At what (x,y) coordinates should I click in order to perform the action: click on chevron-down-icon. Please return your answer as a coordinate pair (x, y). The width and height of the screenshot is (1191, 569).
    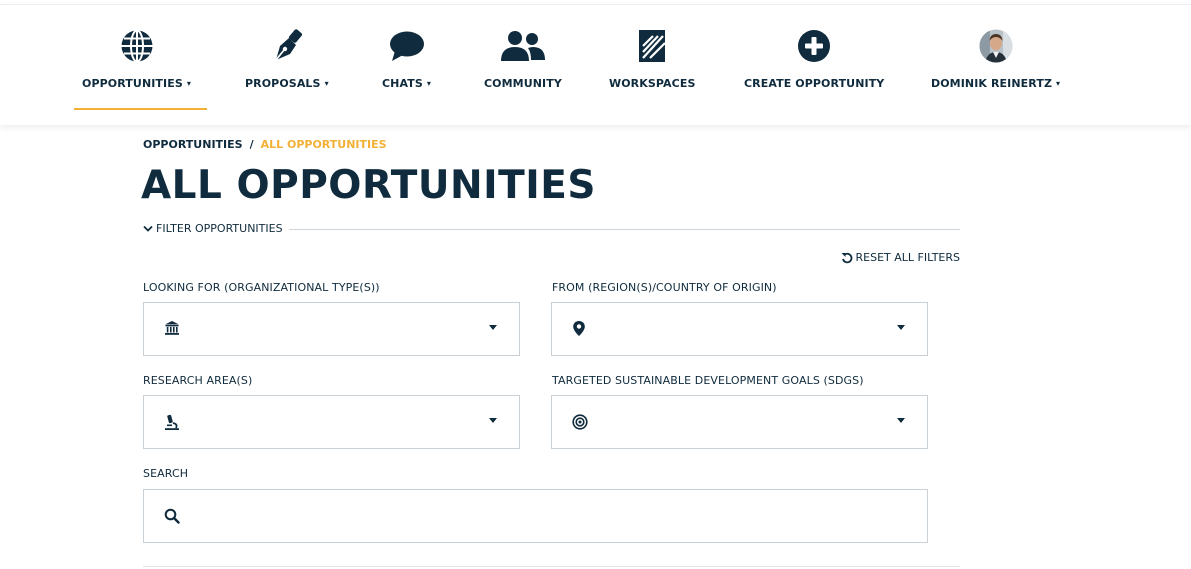
    Looking at the image, I should click on (148, 228).